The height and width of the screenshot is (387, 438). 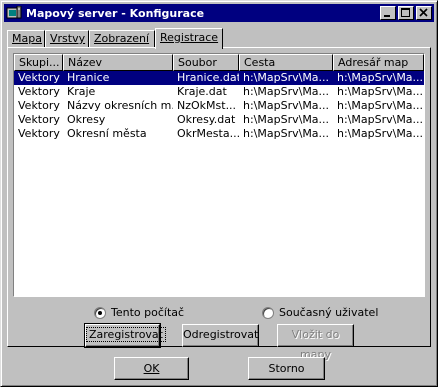 I want to click on register-button-label: Zaregistrovat, so click(x=126, y=334).